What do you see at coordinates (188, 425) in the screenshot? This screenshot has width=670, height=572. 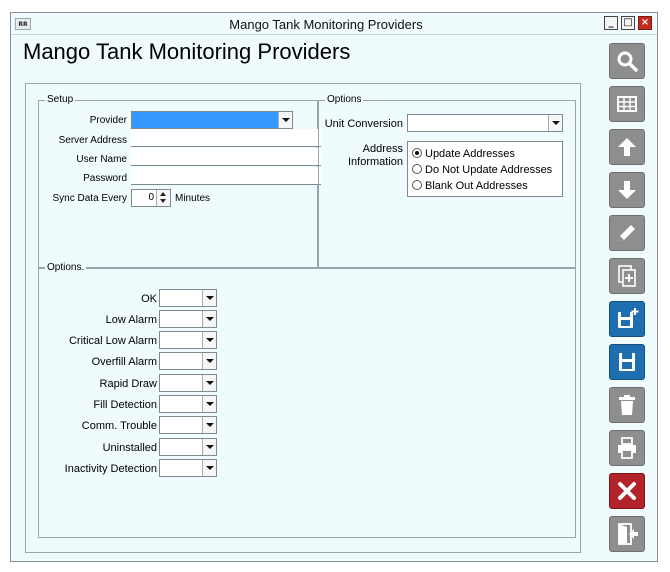 I see `status-comm-trouble-select` at bounding box center [188, 425].